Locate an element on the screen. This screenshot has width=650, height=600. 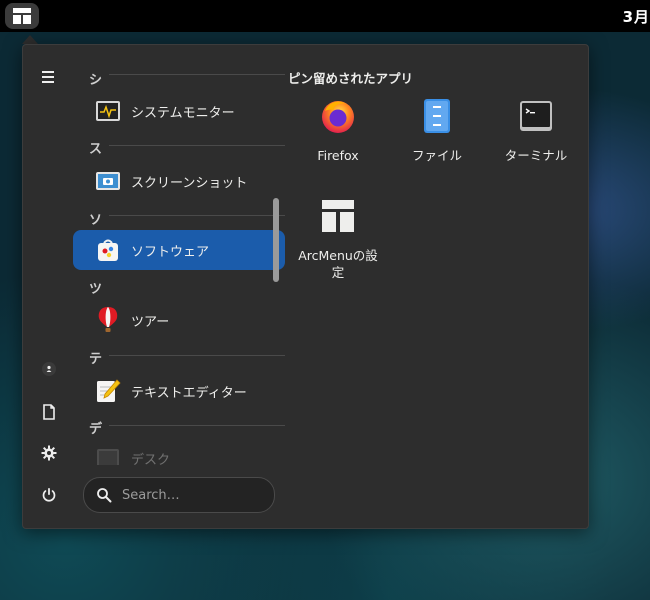
arcmenu-button is located at coordinates (22, 16).